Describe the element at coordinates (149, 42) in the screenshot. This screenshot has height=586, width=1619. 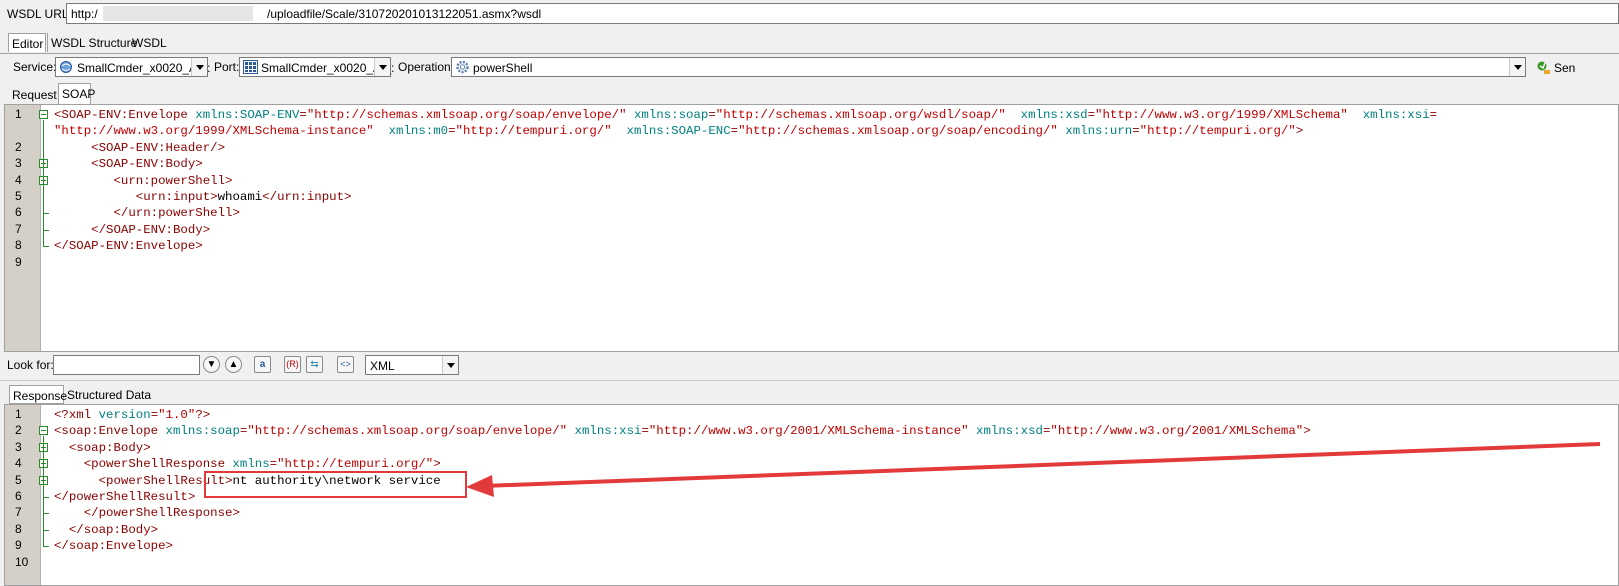
I see `tab-wsdl: WSDL` at that location.